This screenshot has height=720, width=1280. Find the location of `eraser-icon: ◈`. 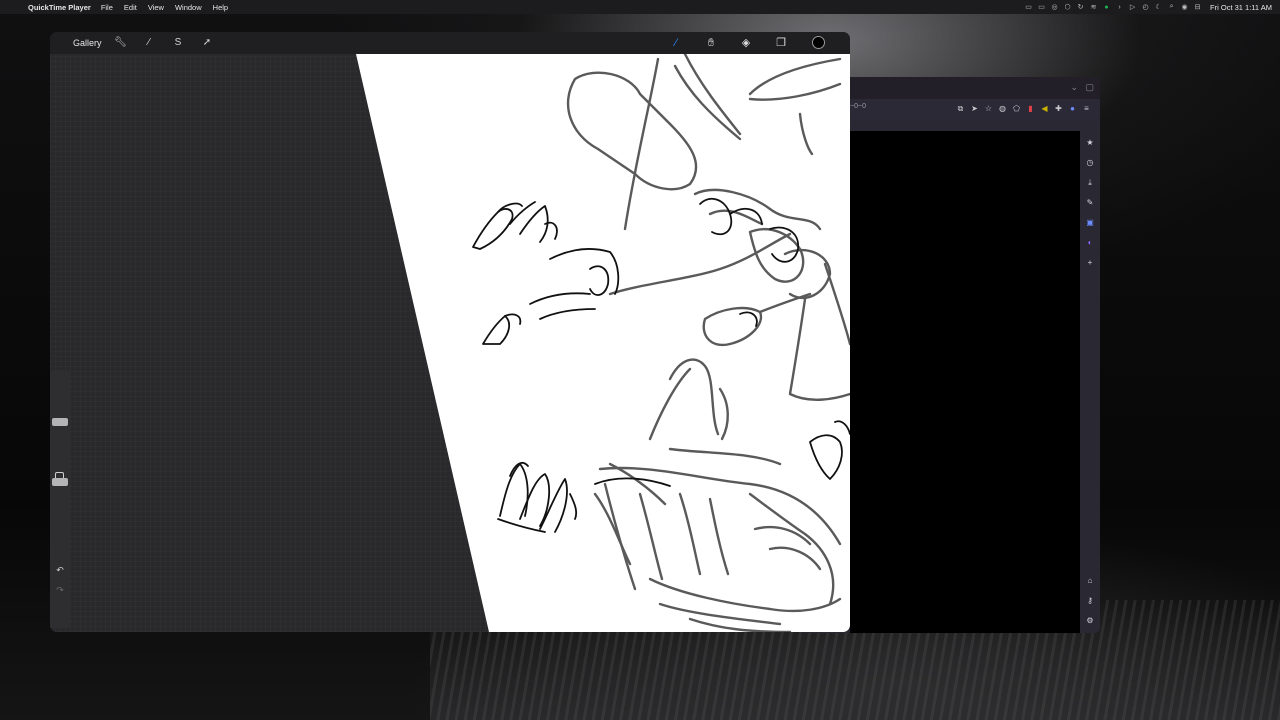

eraser-icon: ◈ is located at coordinates (746, 43).